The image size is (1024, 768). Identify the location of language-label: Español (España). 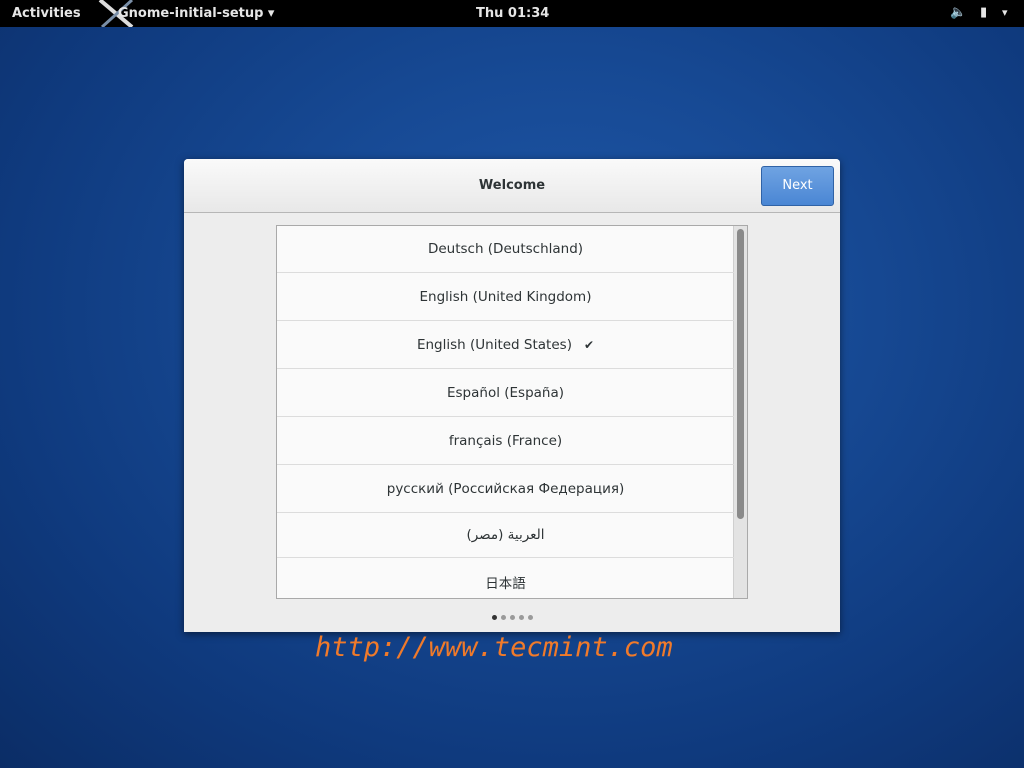
(505, 392).